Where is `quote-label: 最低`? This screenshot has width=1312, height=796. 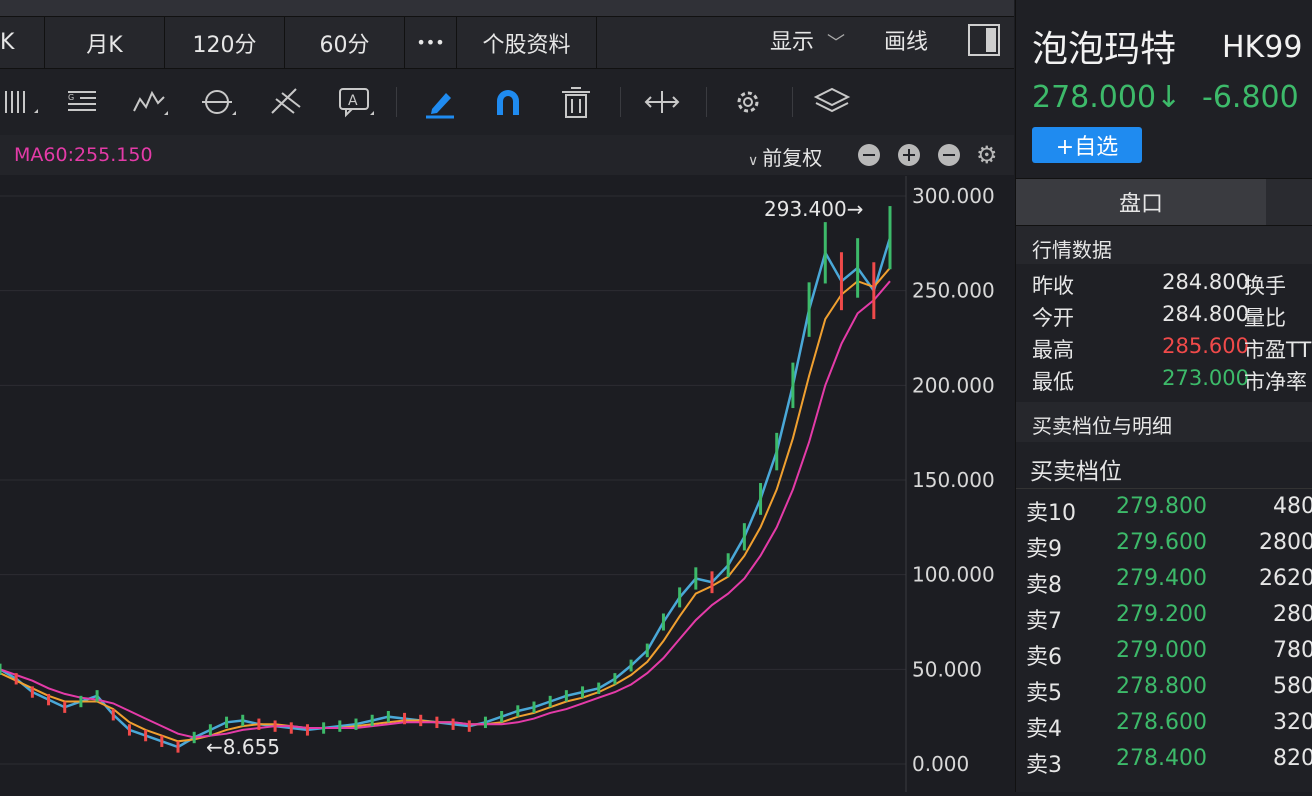
quote-label: 最低 is located at coordinates (1053, 382).